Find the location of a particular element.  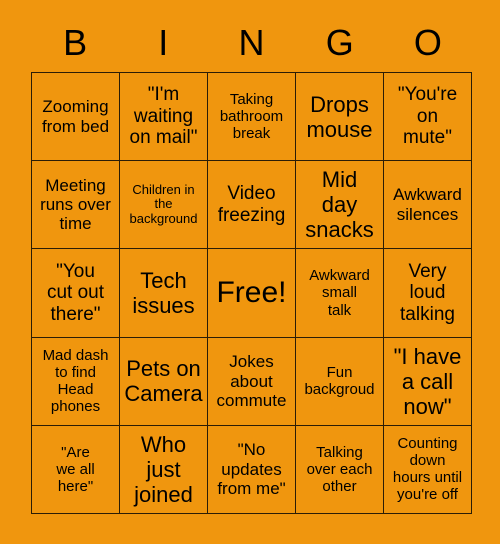

bingo-cell-r5c5: Counting down hours until you're off is located at coordinates (428, 469).